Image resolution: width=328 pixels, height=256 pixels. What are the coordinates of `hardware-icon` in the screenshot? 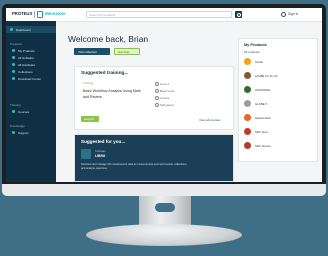 It's located at (13, 64).